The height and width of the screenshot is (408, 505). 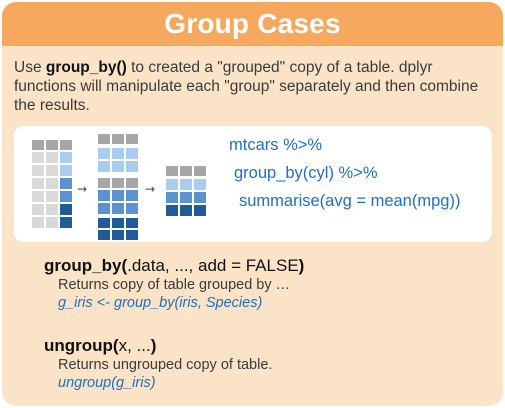 What do you see at coordinates (276, 145) in the screenshot?
I see `code-line-1: mtcars %>%` at bounding box center [276, 145].